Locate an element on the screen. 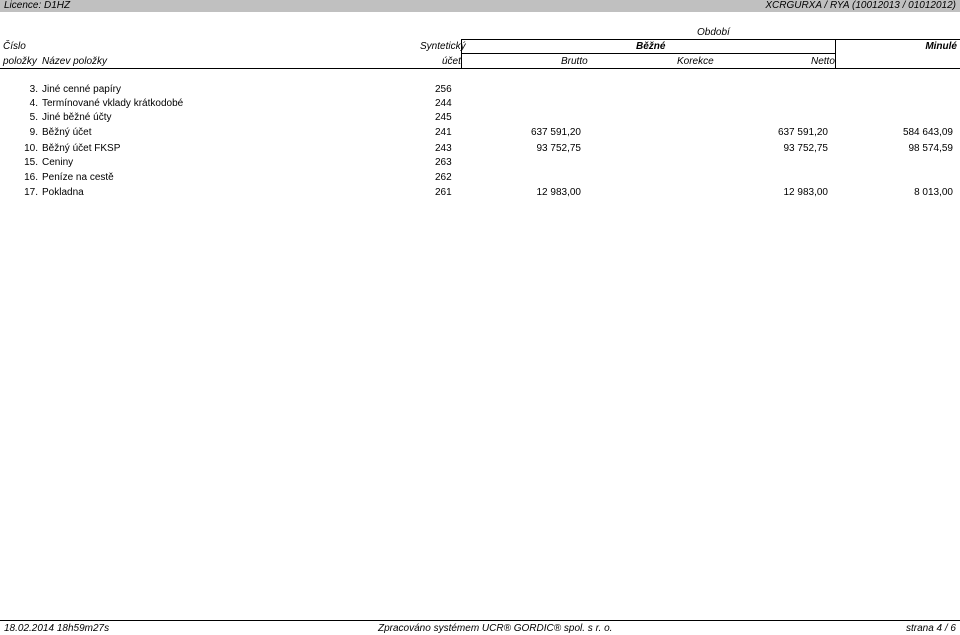 This screenshot has width=960, height=635. footer-datetime: 18.02.2014 18h59m27s is located at coordinates (57, 628).